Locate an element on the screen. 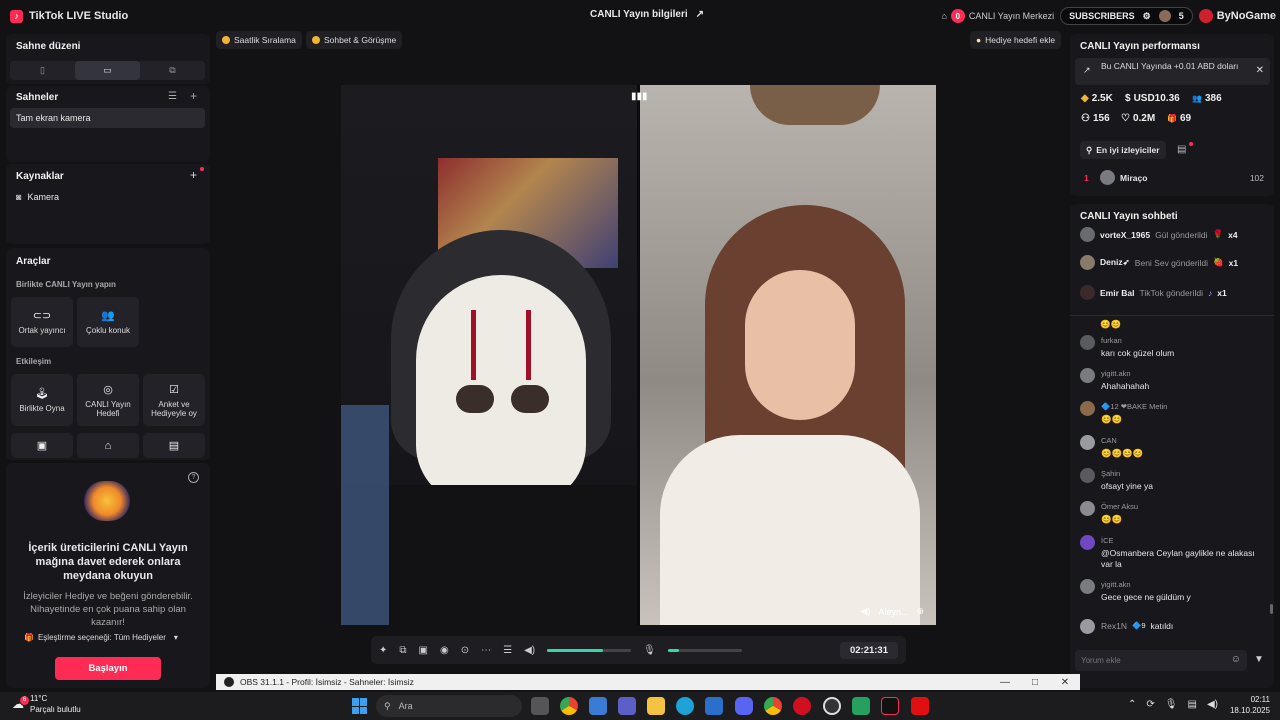  stat-diamonds: ◆ 2.5K is located at coordinates (1097, 98).